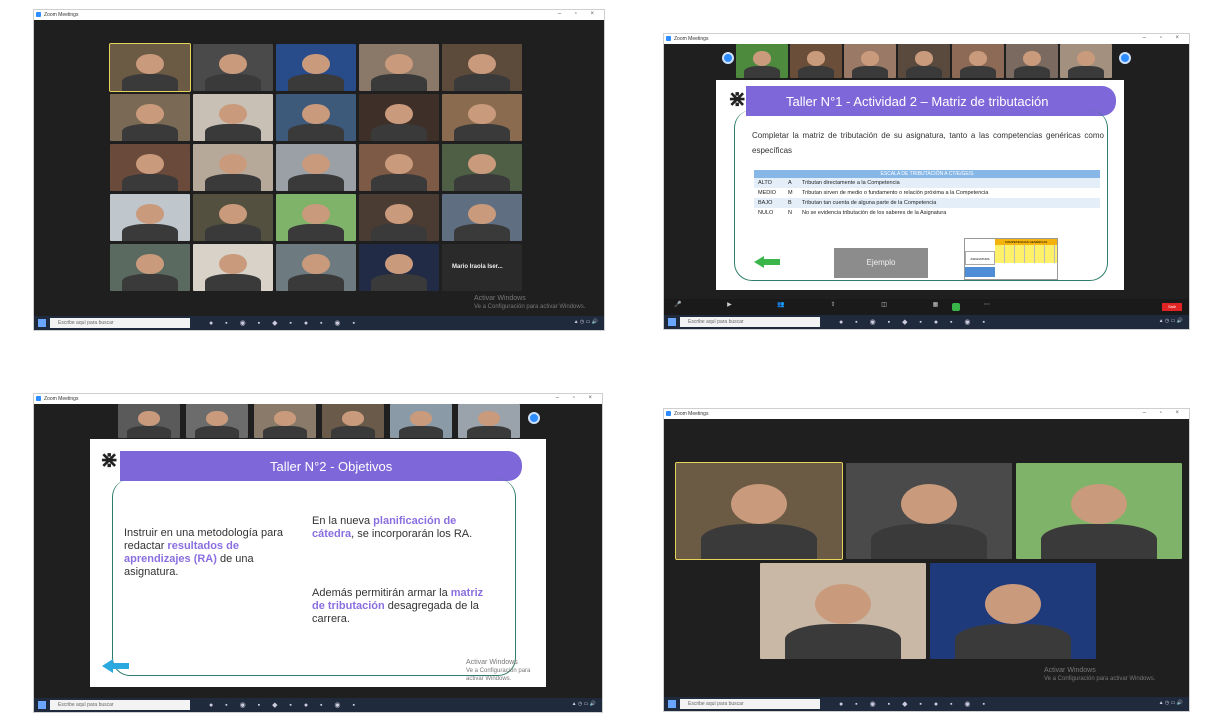  Describe the element at coordinates (767, 193) in the screenshot. I see `scale-level: MEDIO` at that location.